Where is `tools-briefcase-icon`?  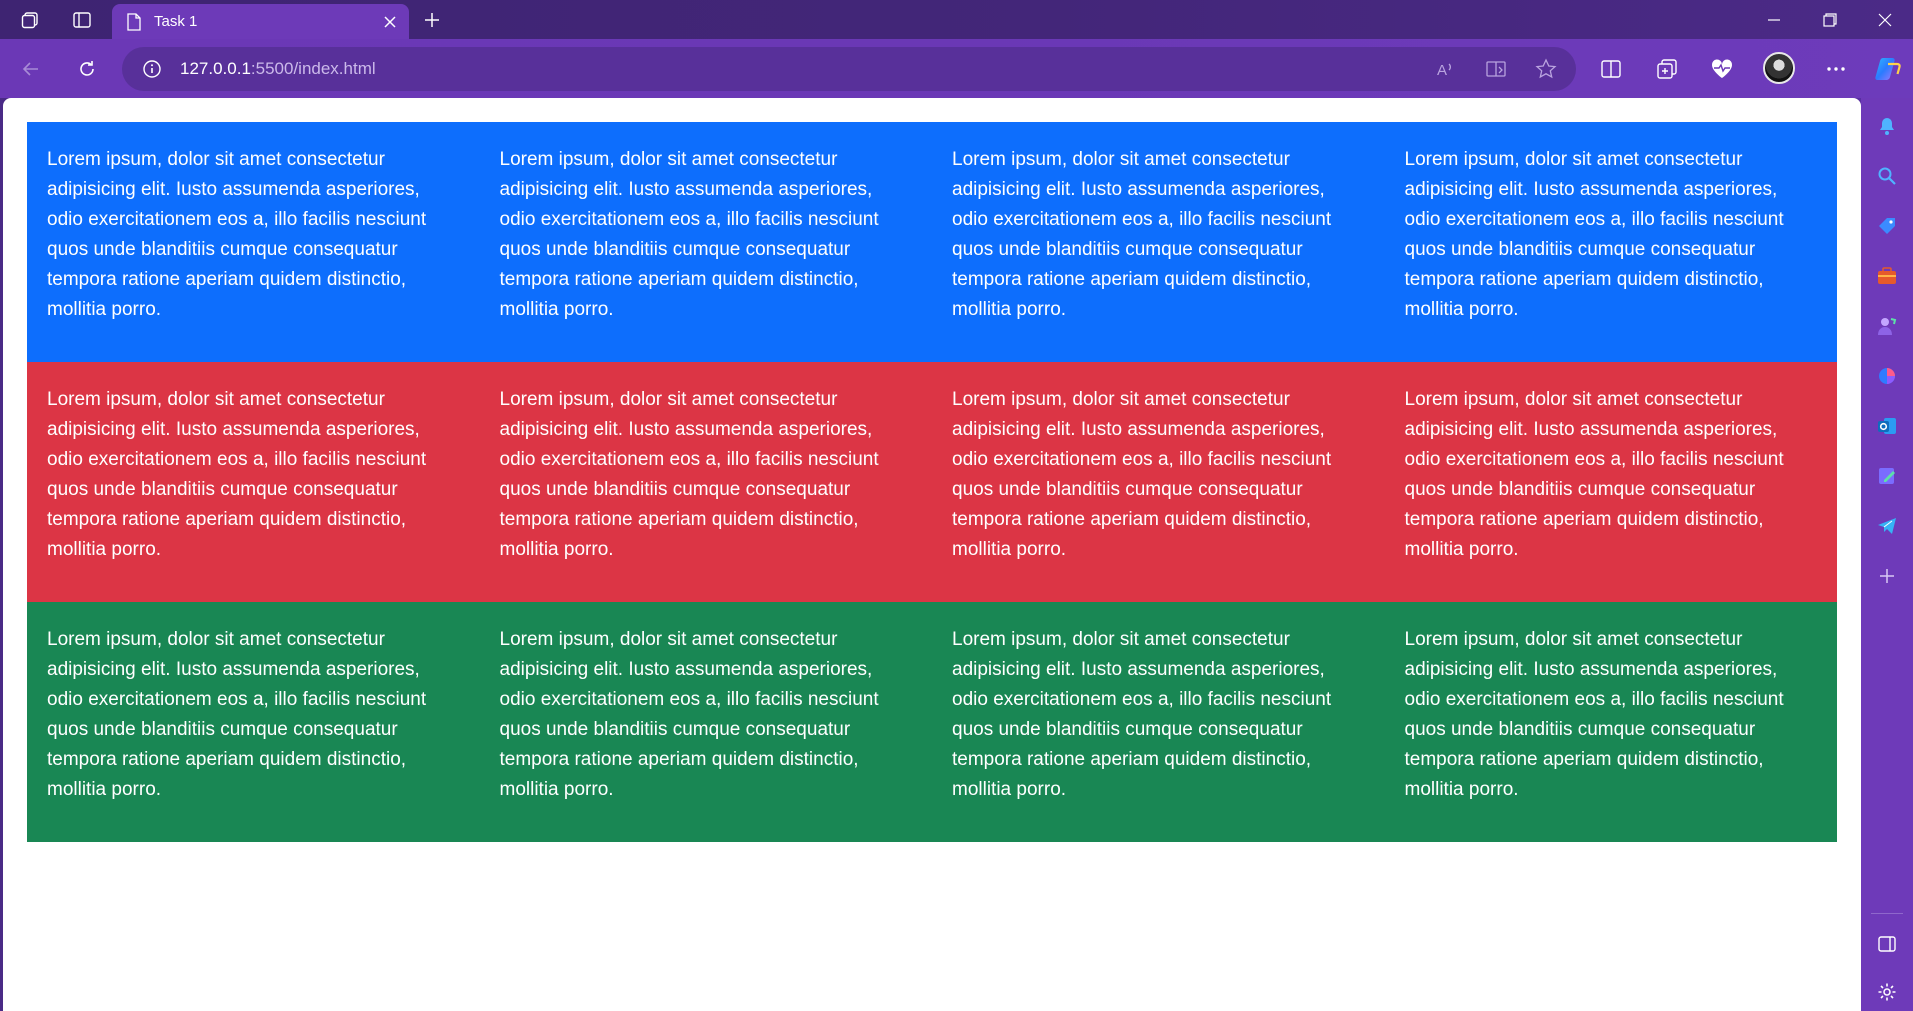
tools-briefcase-icon is located at coordinates (1887, 276).